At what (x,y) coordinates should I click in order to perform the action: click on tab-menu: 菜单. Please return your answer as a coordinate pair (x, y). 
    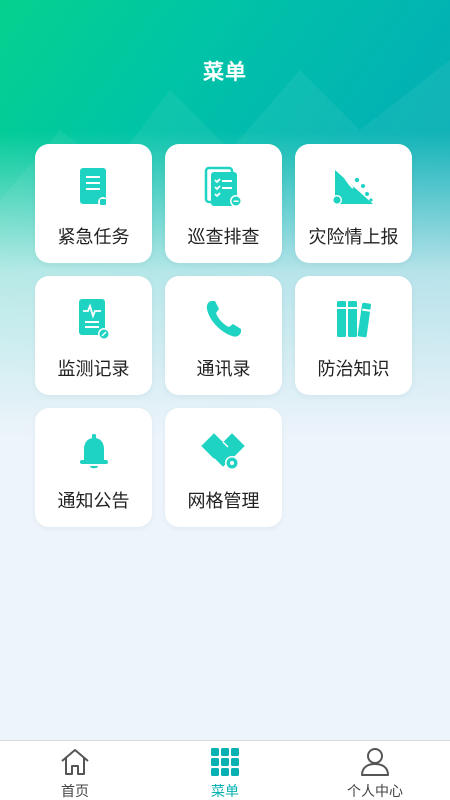
    Looking at the image, I should click on (225, 770).